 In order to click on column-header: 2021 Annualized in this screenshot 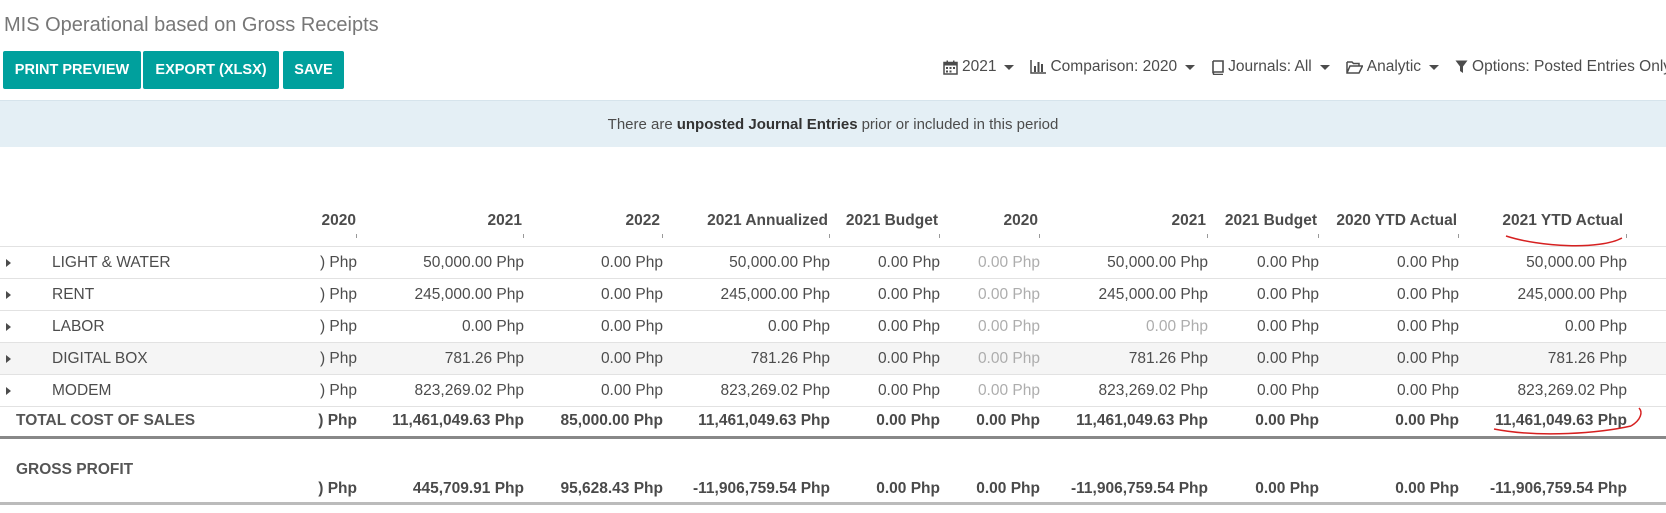, I will do `click(767, 220)`.